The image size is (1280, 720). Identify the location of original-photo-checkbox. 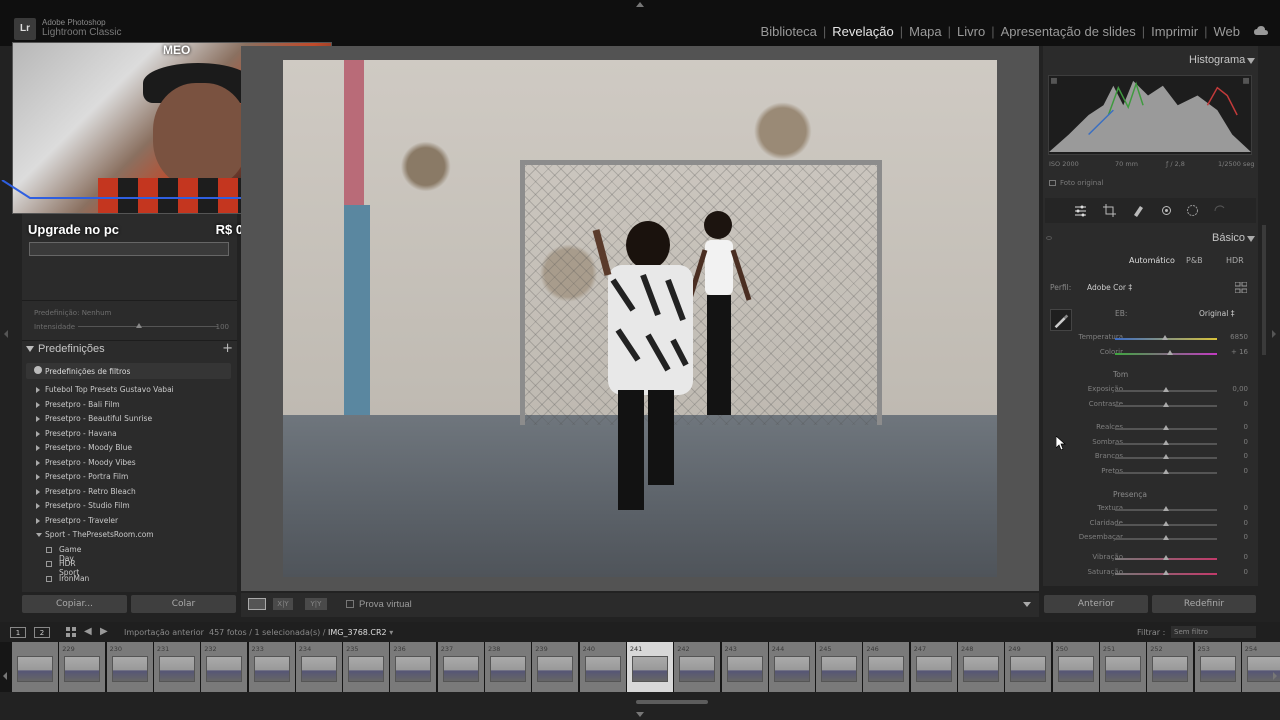
(1052, 183).